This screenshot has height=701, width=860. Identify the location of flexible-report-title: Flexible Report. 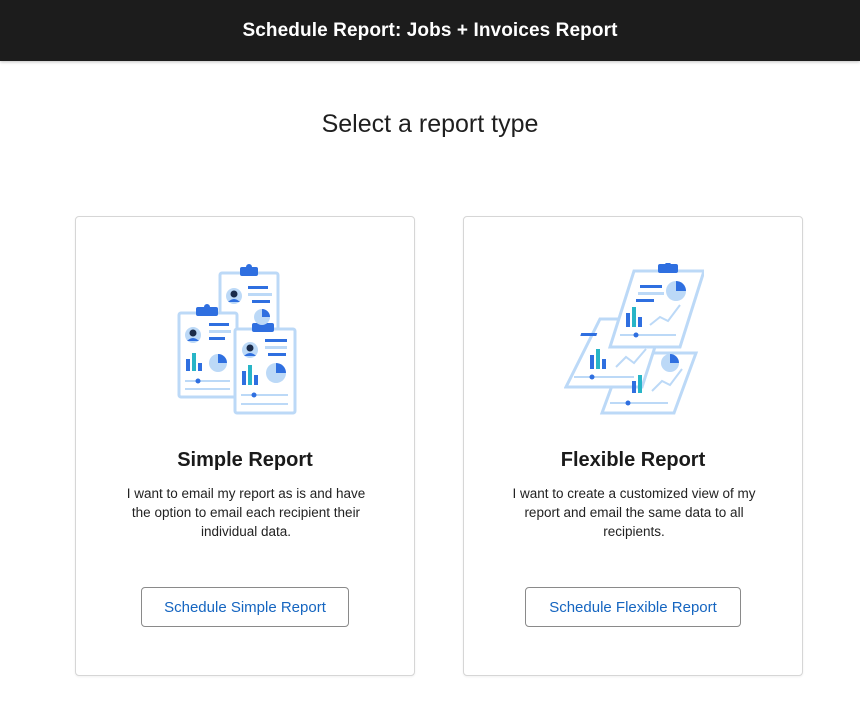
(633, 460).